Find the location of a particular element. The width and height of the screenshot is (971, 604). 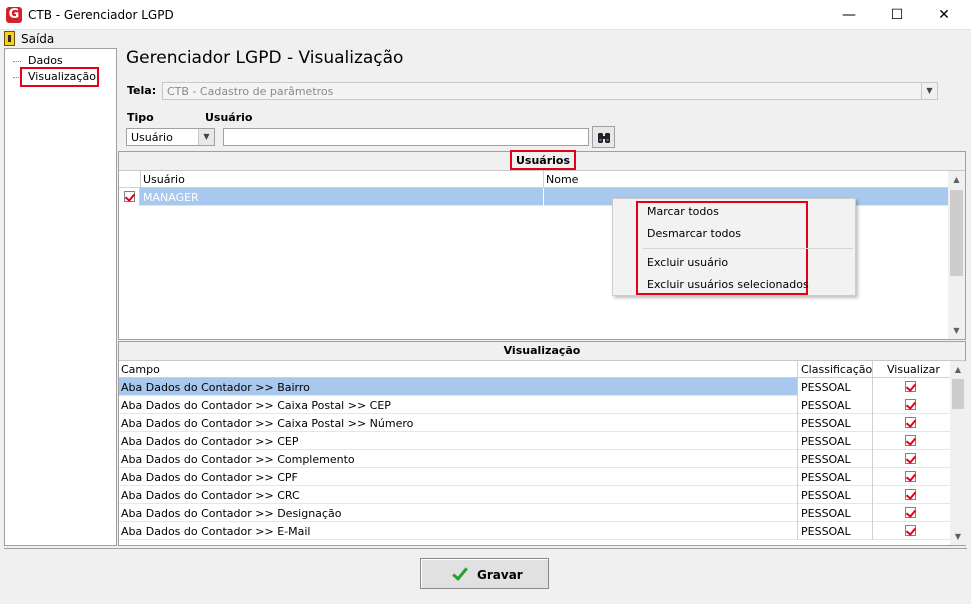

page-title: Gerenciador LGPD - Visualização is located at coordinates (265, 58).